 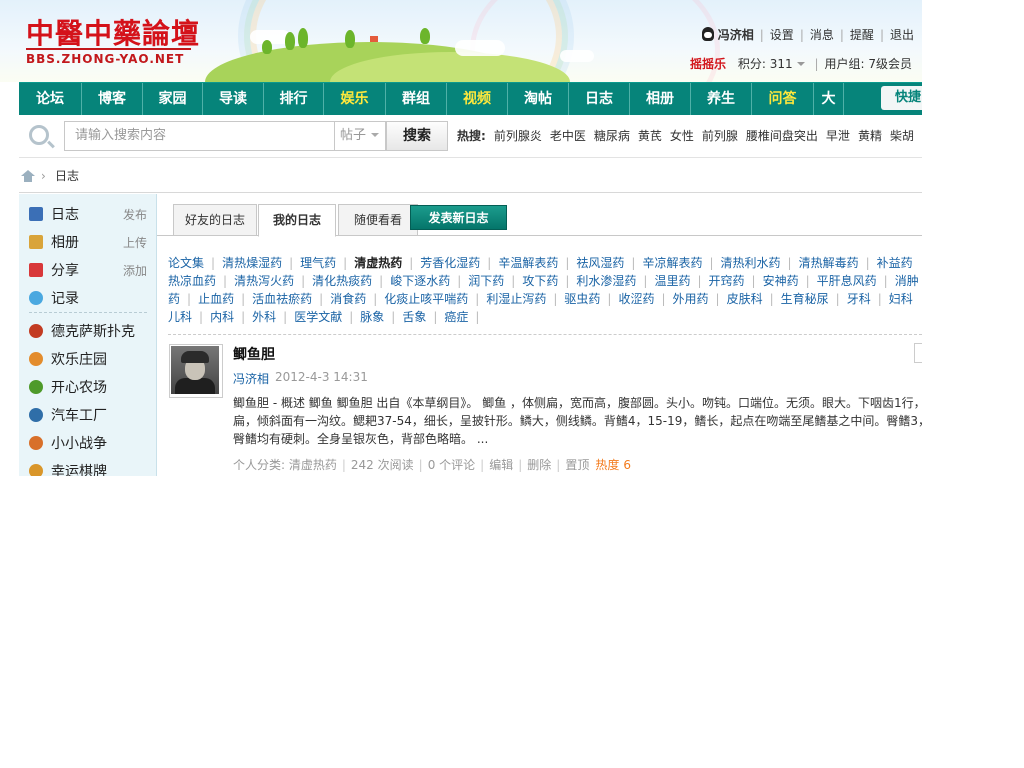 I want to click on avatar, so click(x=196, y=371).